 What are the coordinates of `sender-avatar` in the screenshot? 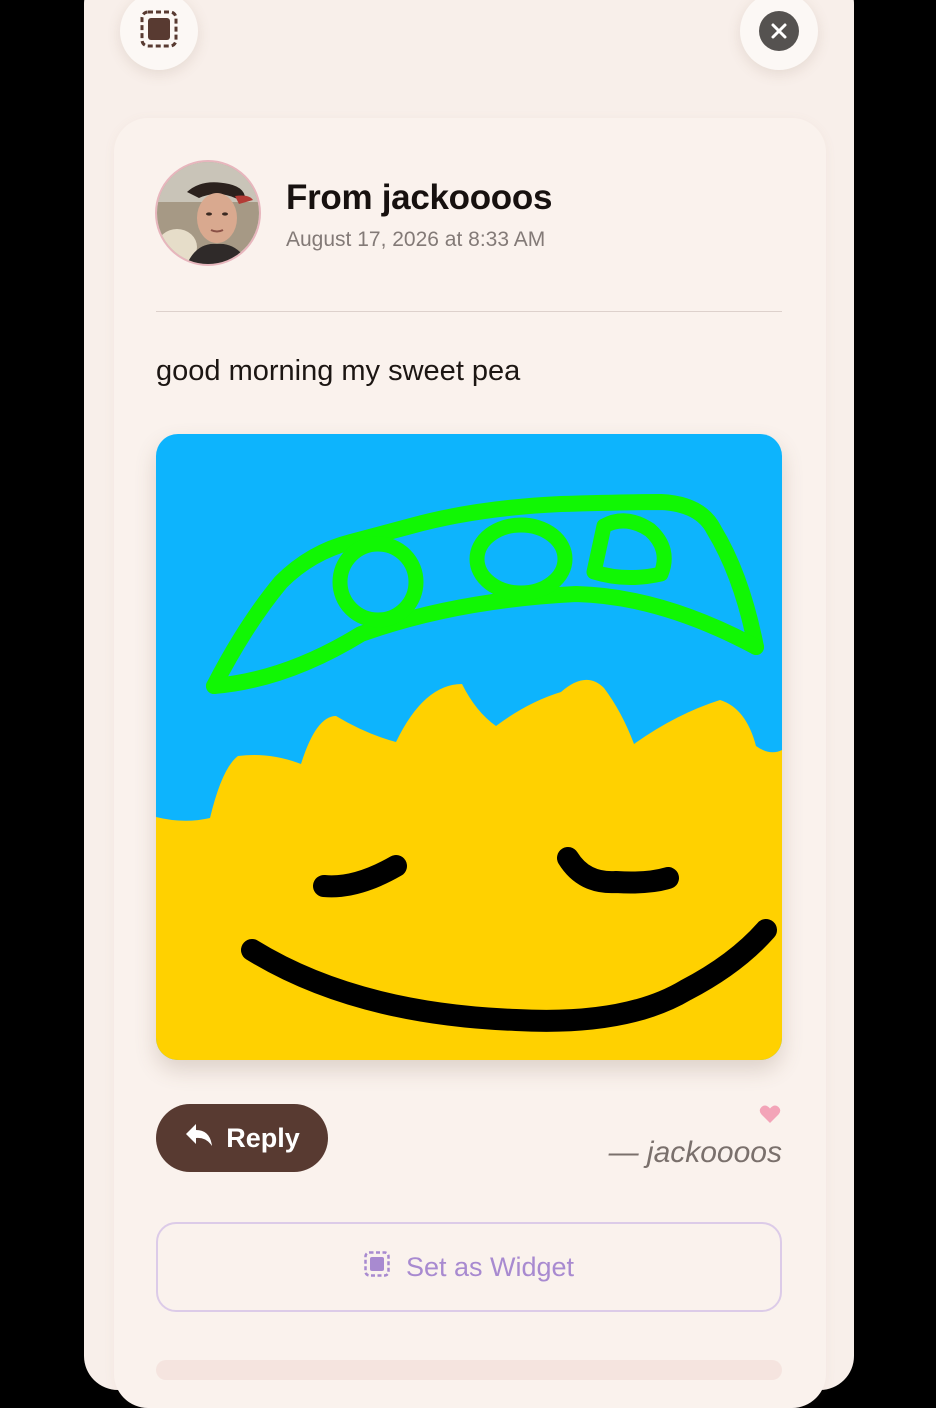 It's located at (208, 213).